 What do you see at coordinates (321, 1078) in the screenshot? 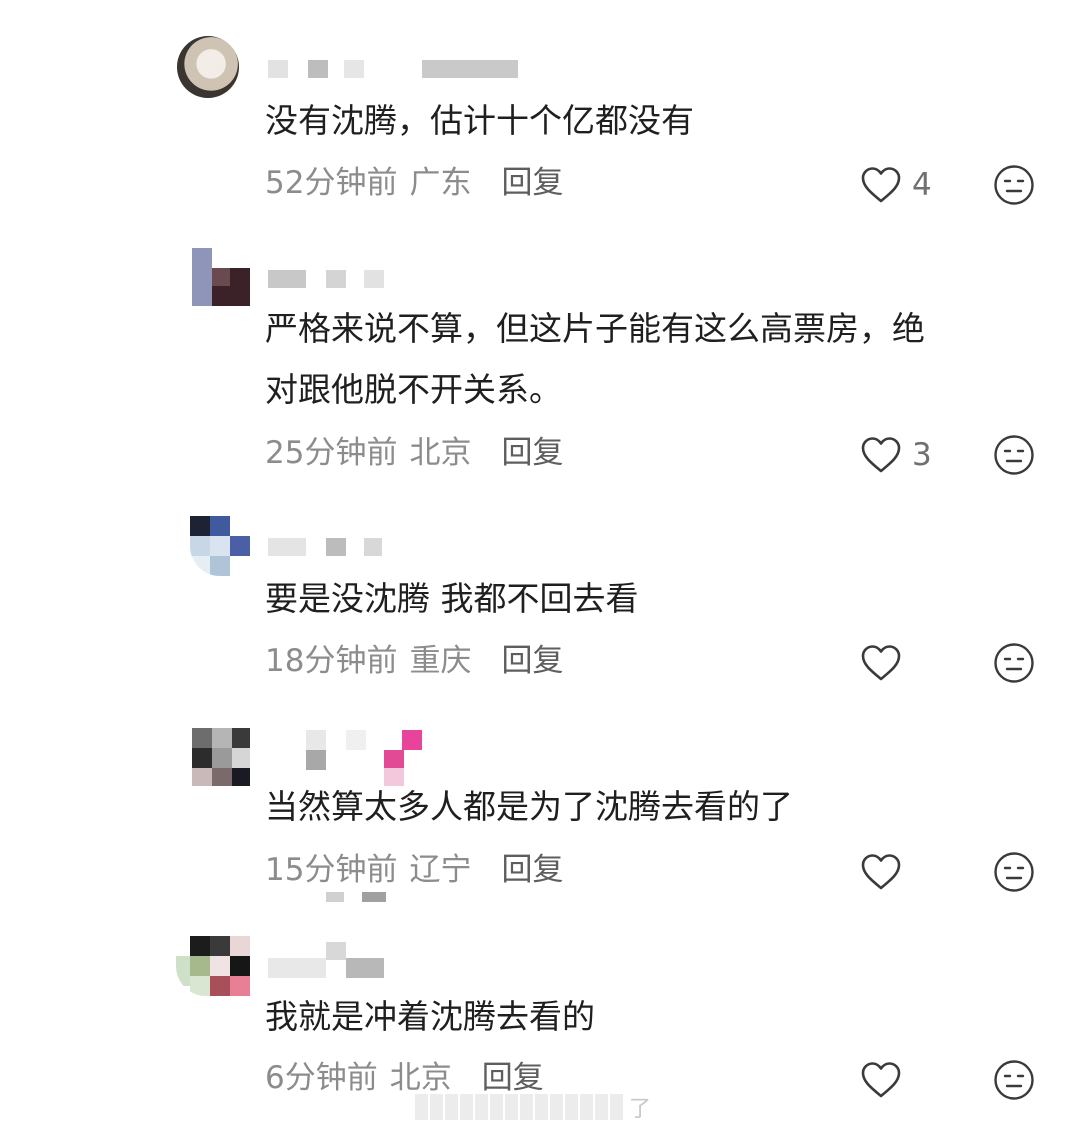
I see `comment-time: 6分钟前` at bounding box center [321, 1078].